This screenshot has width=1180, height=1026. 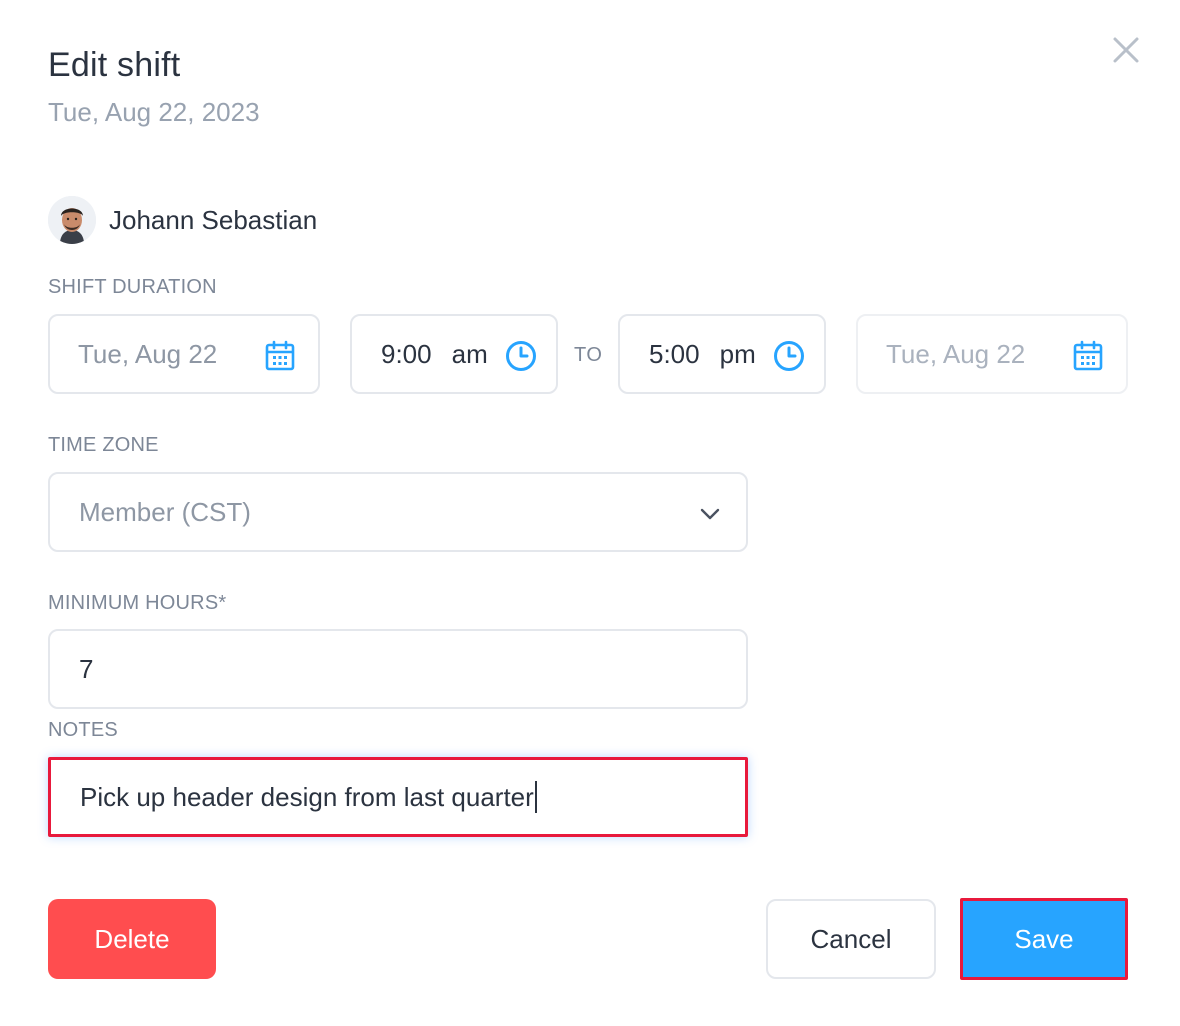 What do you see at coordinates (137, 603) in the screenshot?
I see `minimum-hours-label: MINIMUM HOURS*` at bounding box center [137, 603].